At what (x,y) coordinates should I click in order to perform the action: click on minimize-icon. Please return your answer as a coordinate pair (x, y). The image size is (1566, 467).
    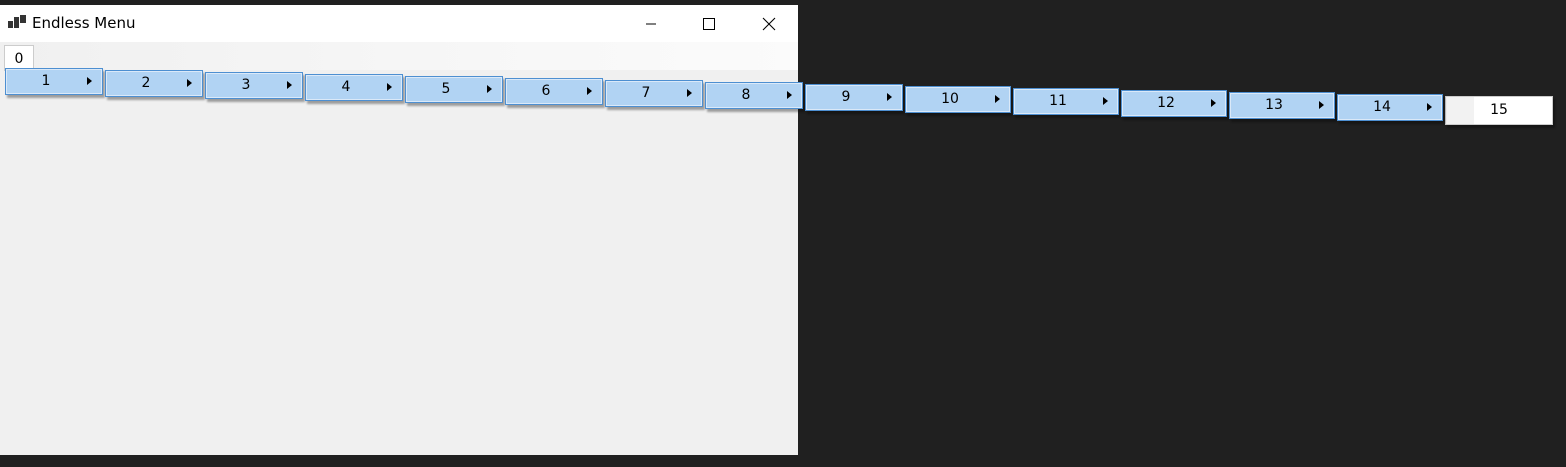
    Looking at the image, I should click on (651, 23).